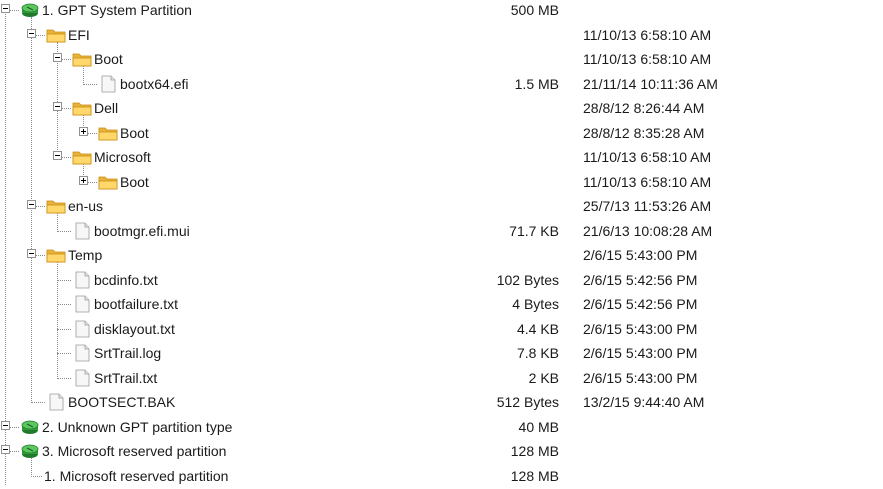  Describe the element at coordinates (534, 10) in the screenshot. I see `item-size: 500 MB` at that location.